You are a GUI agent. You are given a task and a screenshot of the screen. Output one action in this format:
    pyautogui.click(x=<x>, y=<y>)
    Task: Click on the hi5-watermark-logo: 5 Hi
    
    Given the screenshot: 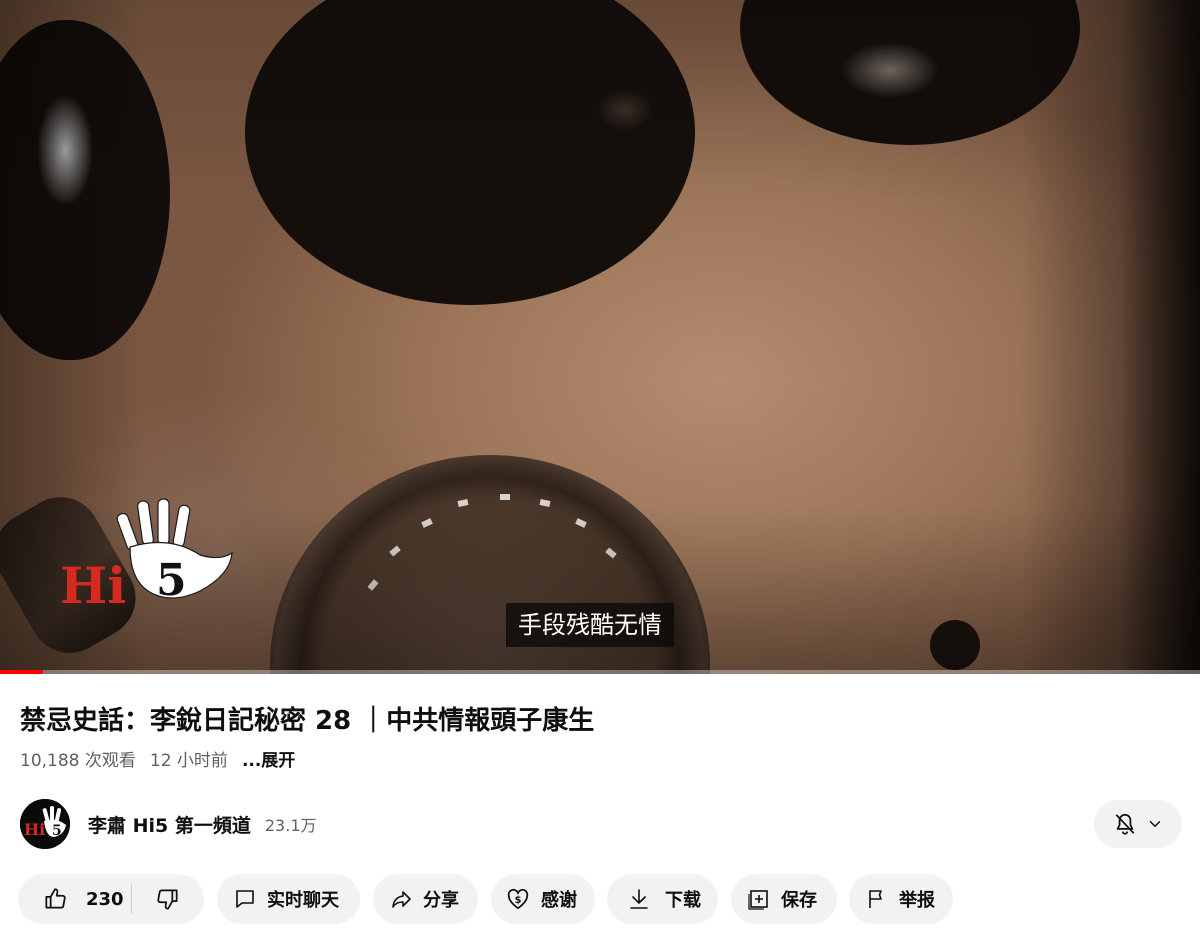 What is the action you would take?
    pyautogui.click(x=150, y=555)
    